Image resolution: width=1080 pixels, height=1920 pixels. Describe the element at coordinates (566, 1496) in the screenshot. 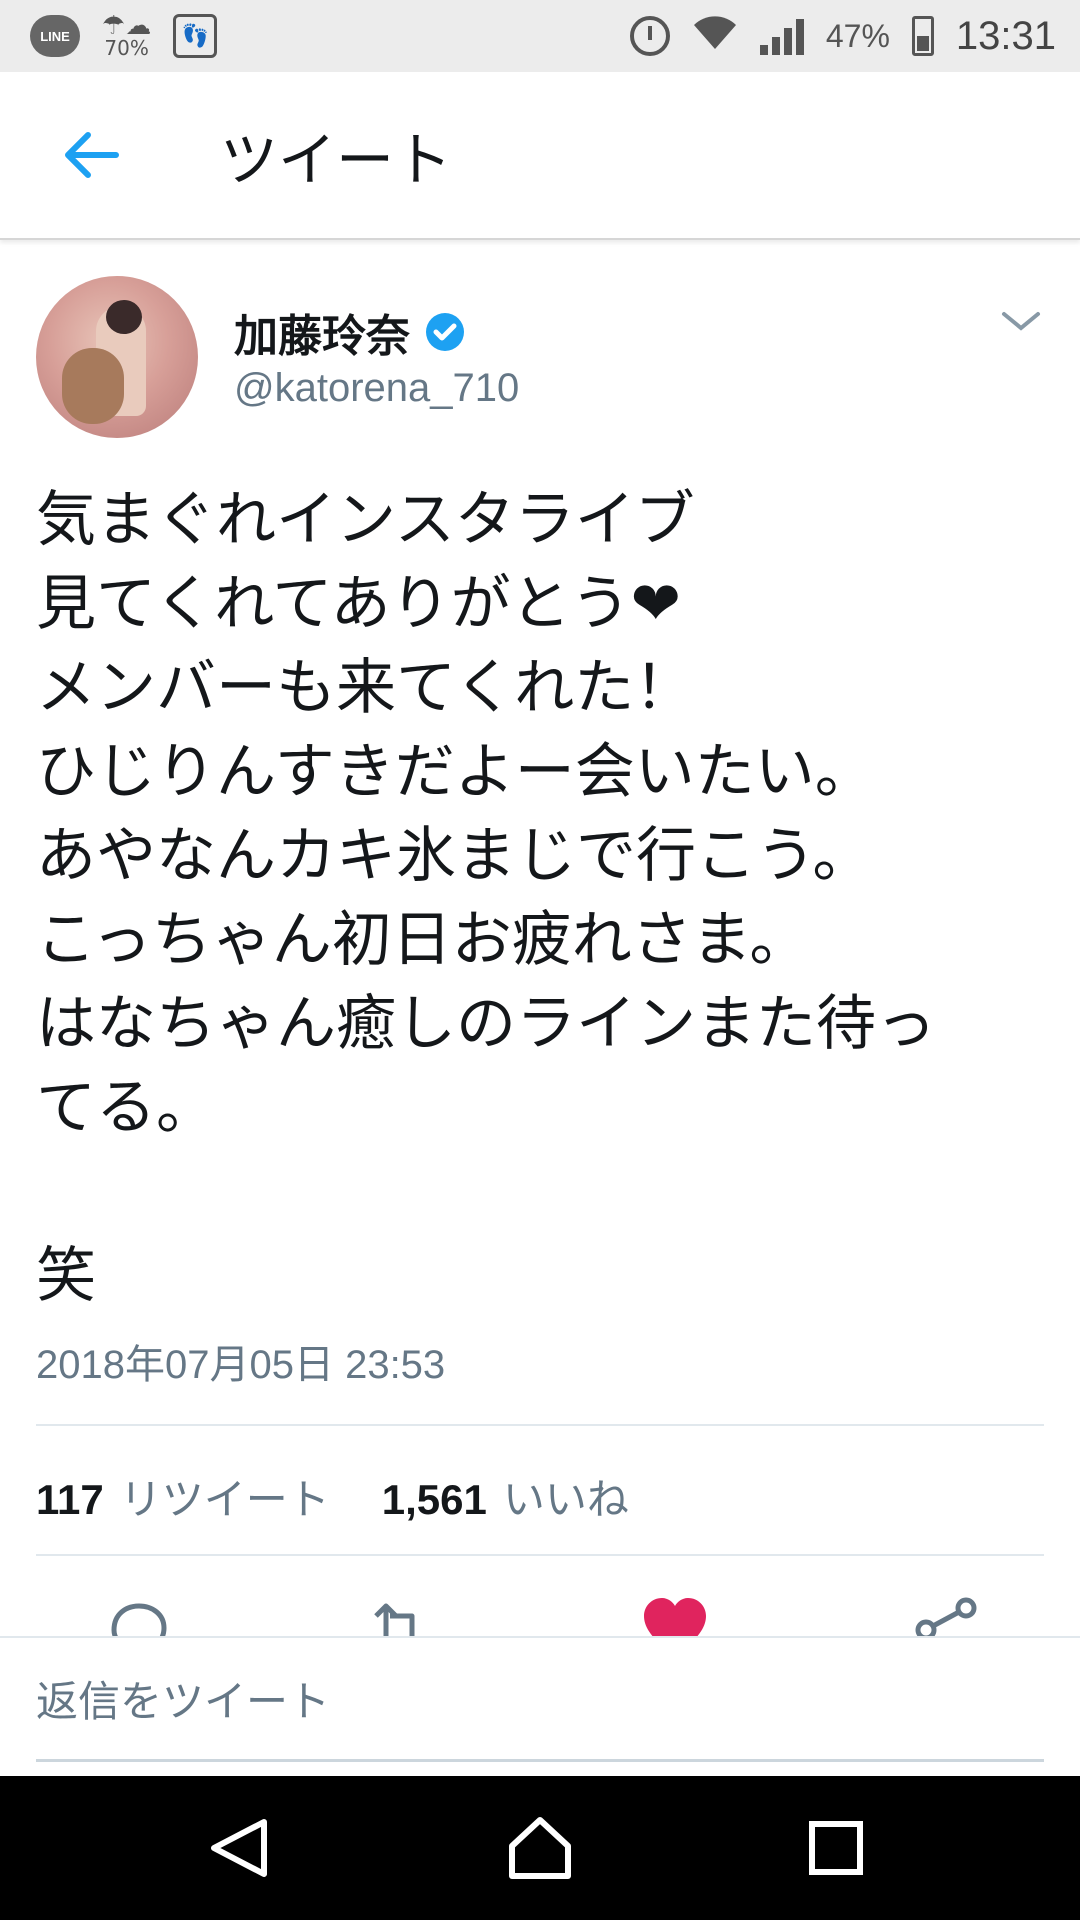

I see `like-label: いいね` at that location.